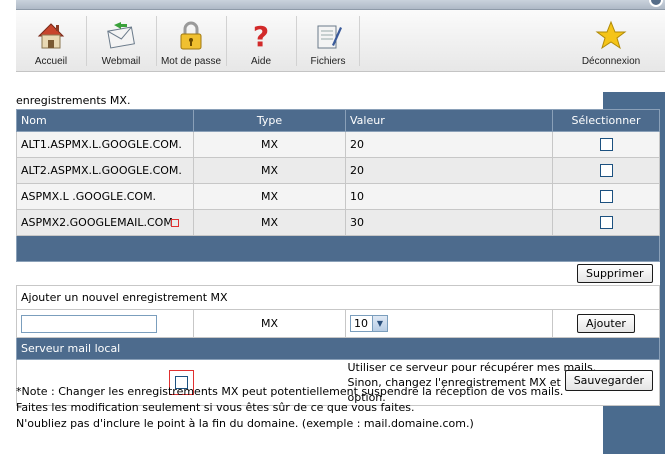 Image resolution: width=665 pixels, height=454 pixels. I want to click on add-priority-cell: 10 ▼, so click(449, 323).